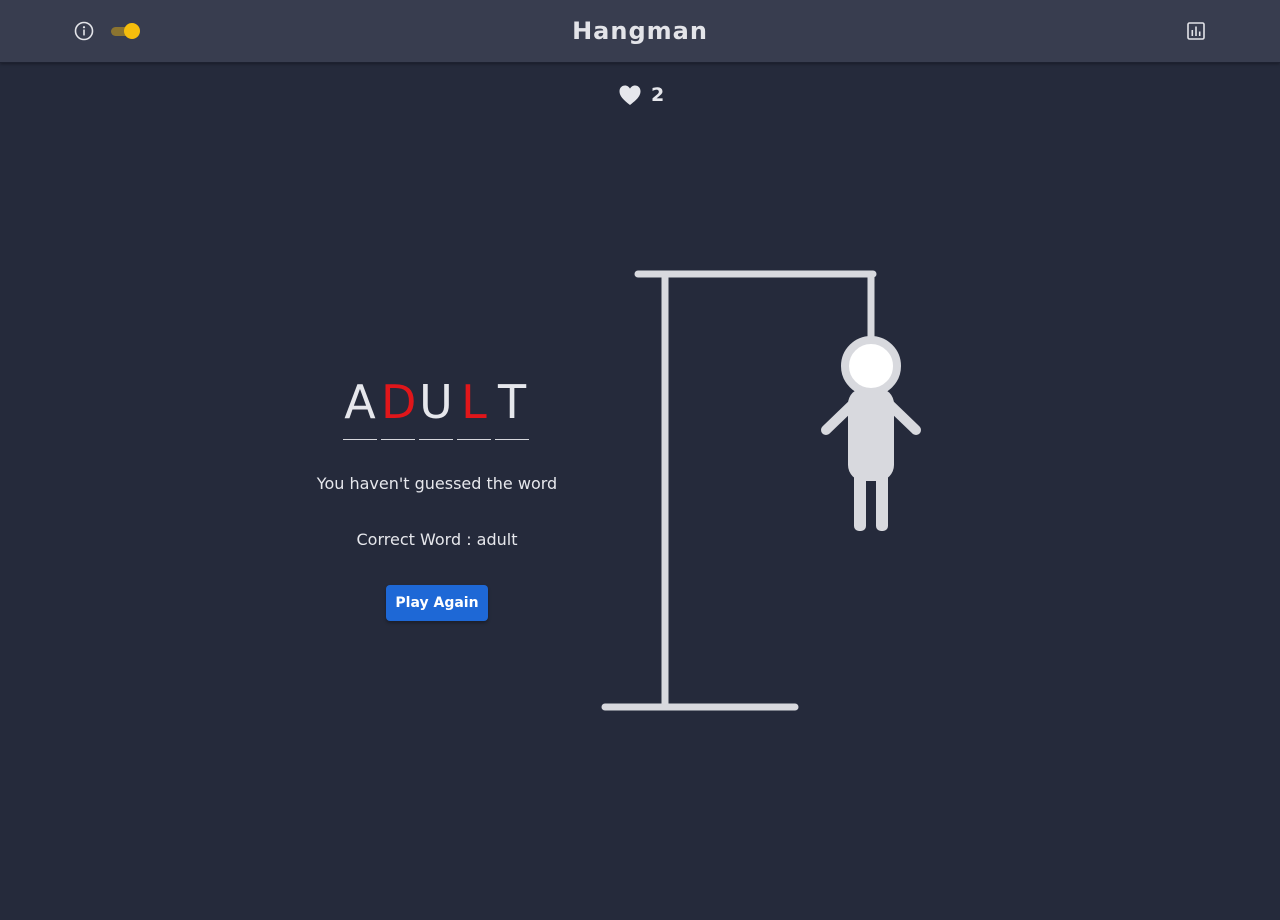 The image size is (1280, 920). Describe the element at coordinates (882, 501) in the screenshot. I see `hangman-right-leg` at that location.